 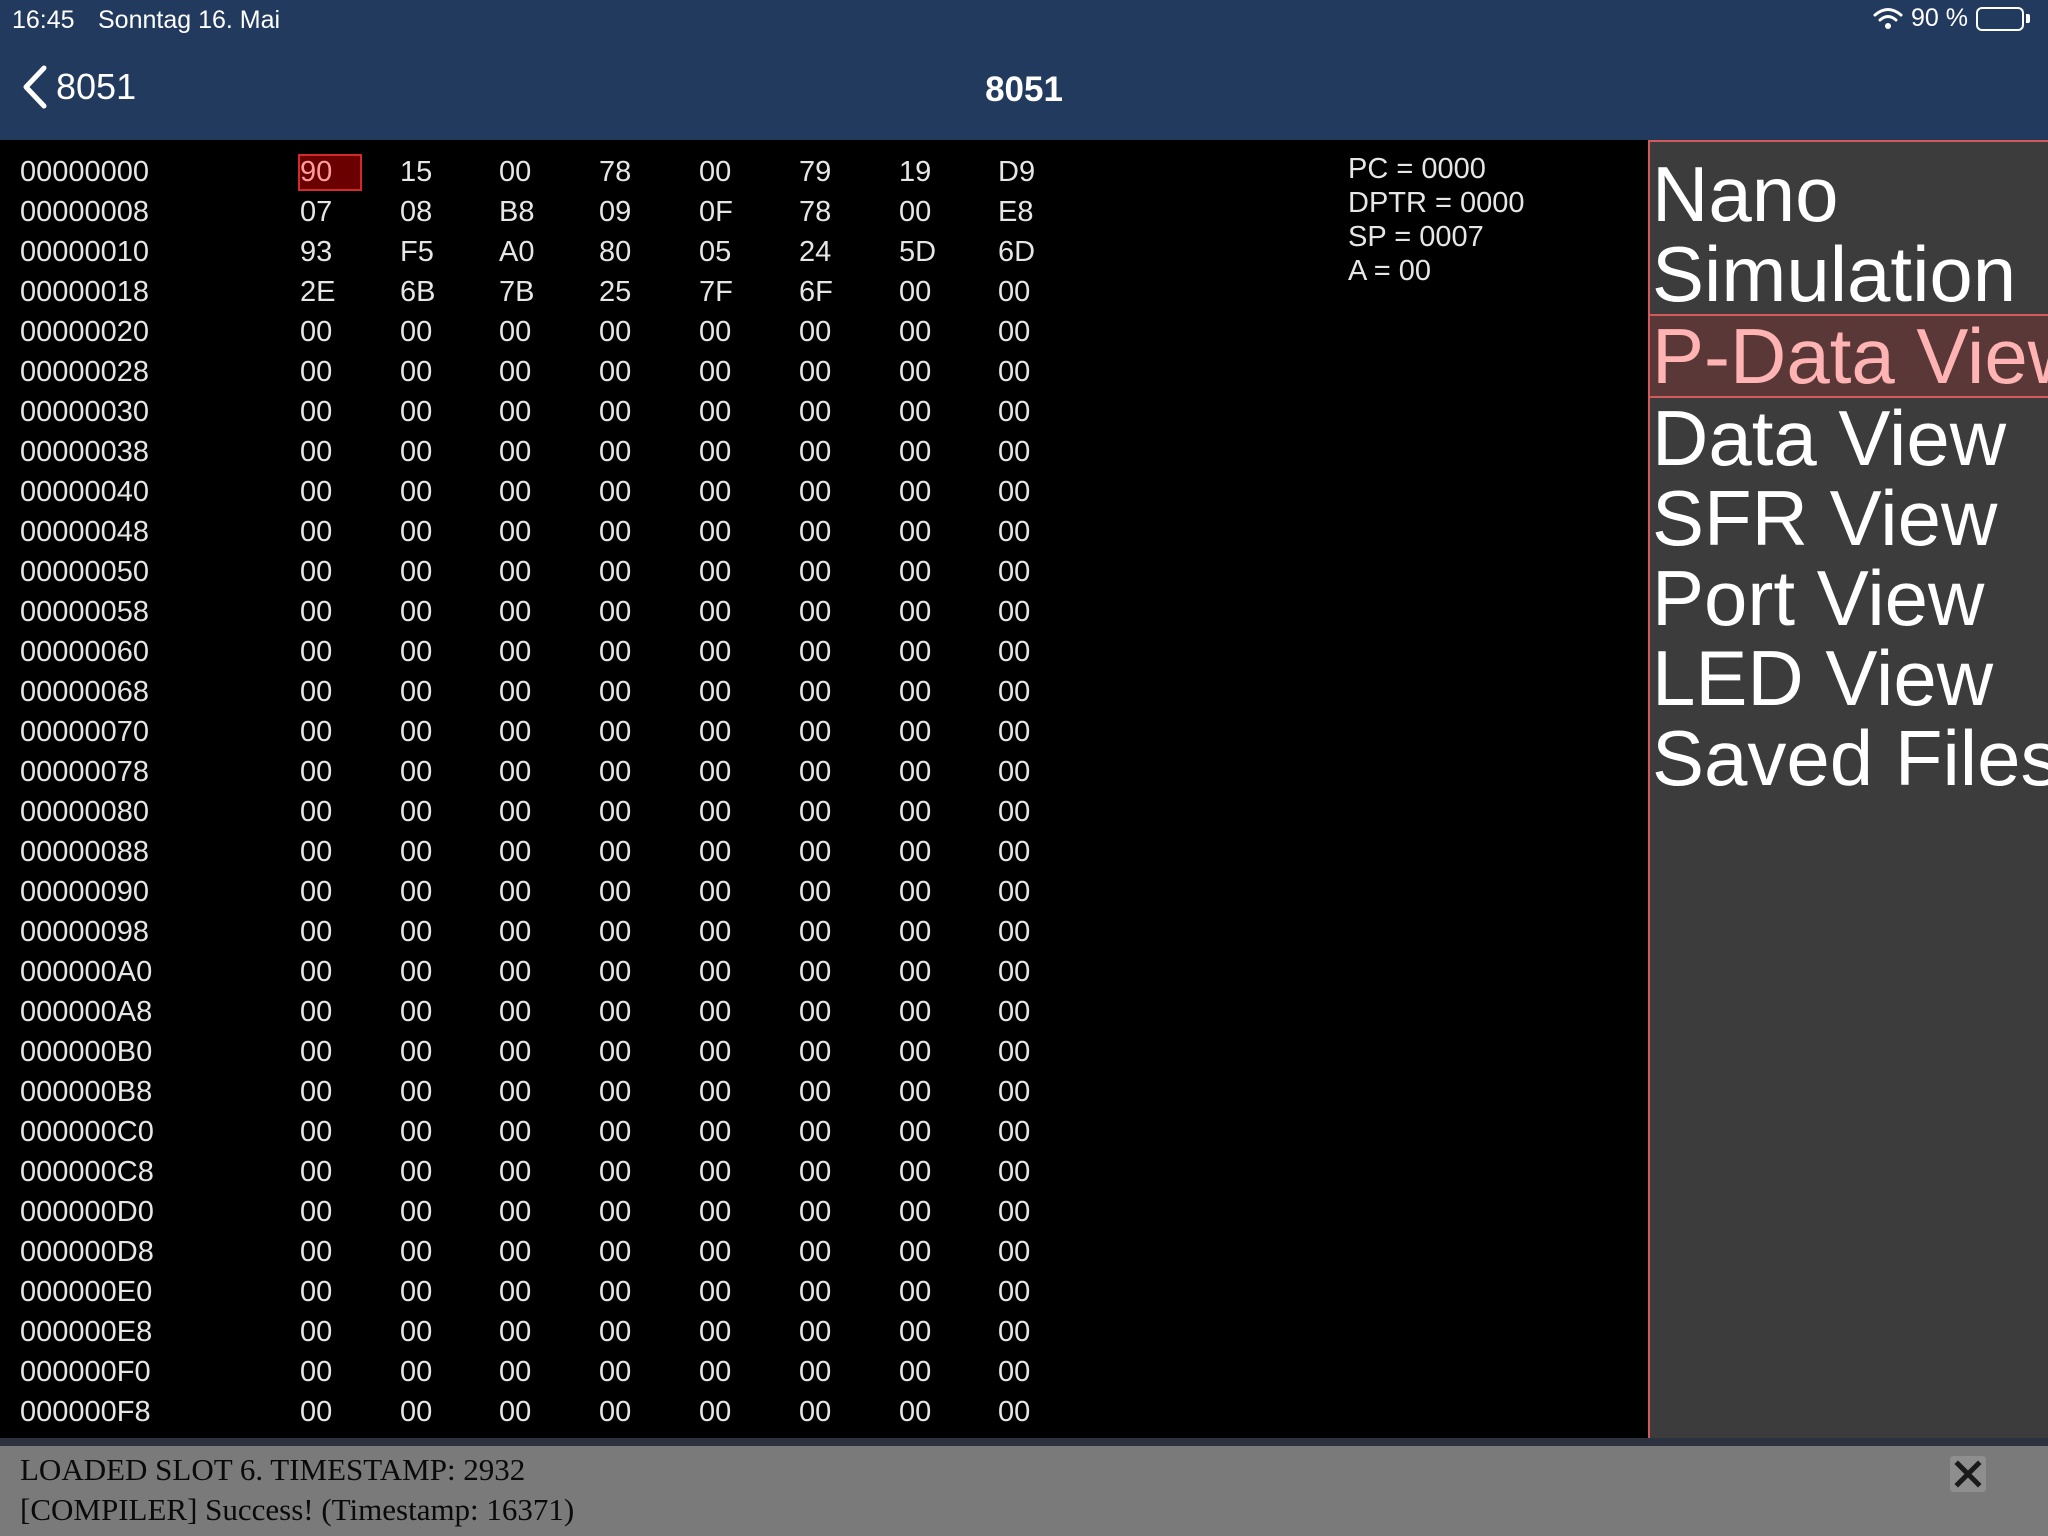 What do you see at coordinates (1849, 758) in the screenshot?
I see `menu-item-saved-files: Saved Files` at bounding box center [1849, 758].